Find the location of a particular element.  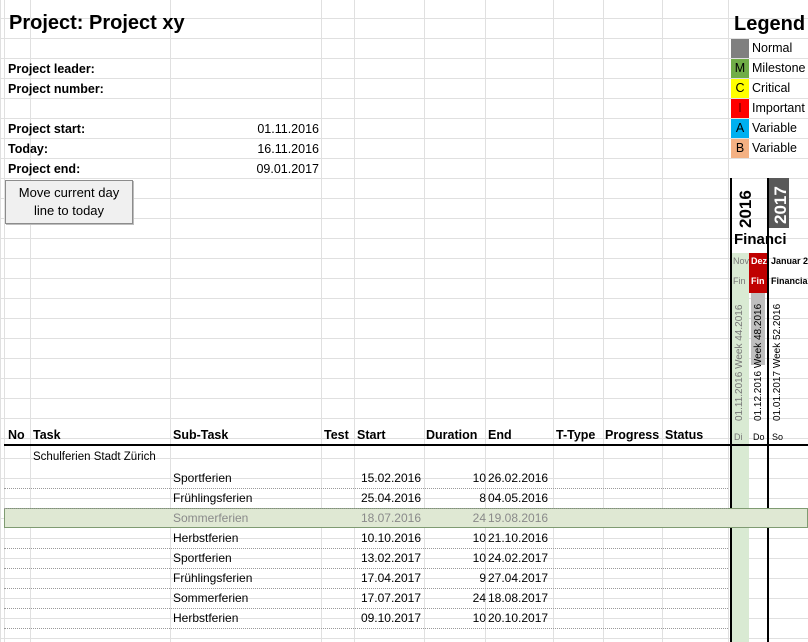

project-end-label: Project end: is located at coordinates (44, 169).